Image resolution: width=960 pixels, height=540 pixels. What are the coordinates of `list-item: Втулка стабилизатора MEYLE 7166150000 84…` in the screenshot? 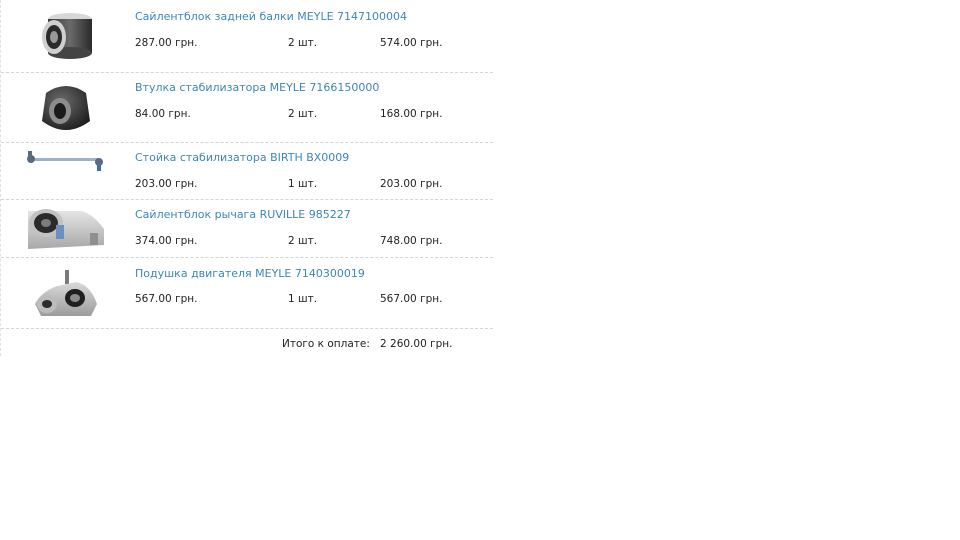 It's located at (247, 107).